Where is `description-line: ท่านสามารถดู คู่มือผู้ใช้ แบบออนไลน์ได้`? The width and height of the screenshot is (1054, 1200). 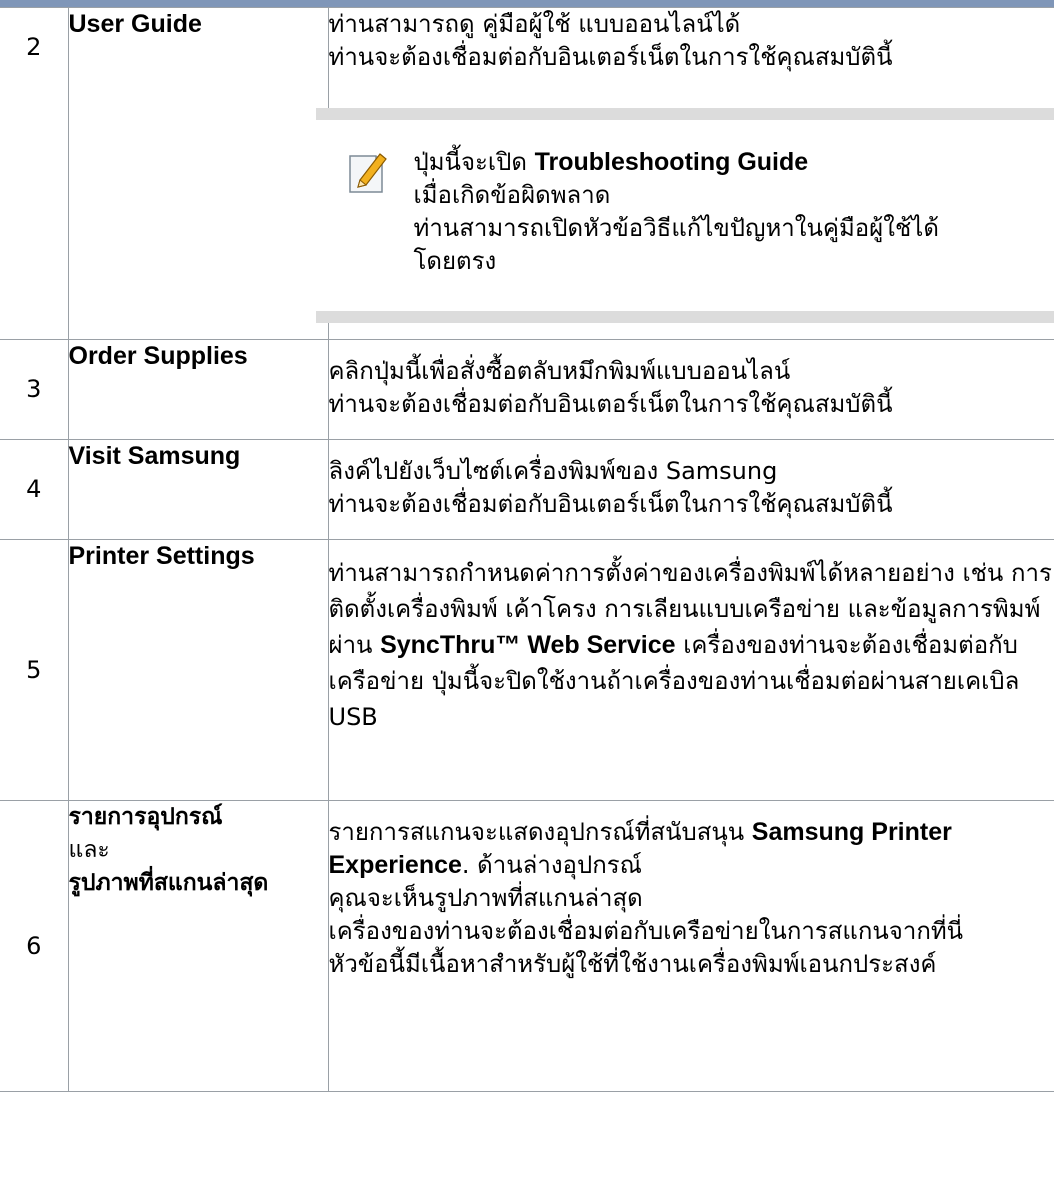 description-line: ท่านสามารถดู คู่มือผู้ใช้ แบบออนไลน์ได้ is located at coordinates (534, 24).